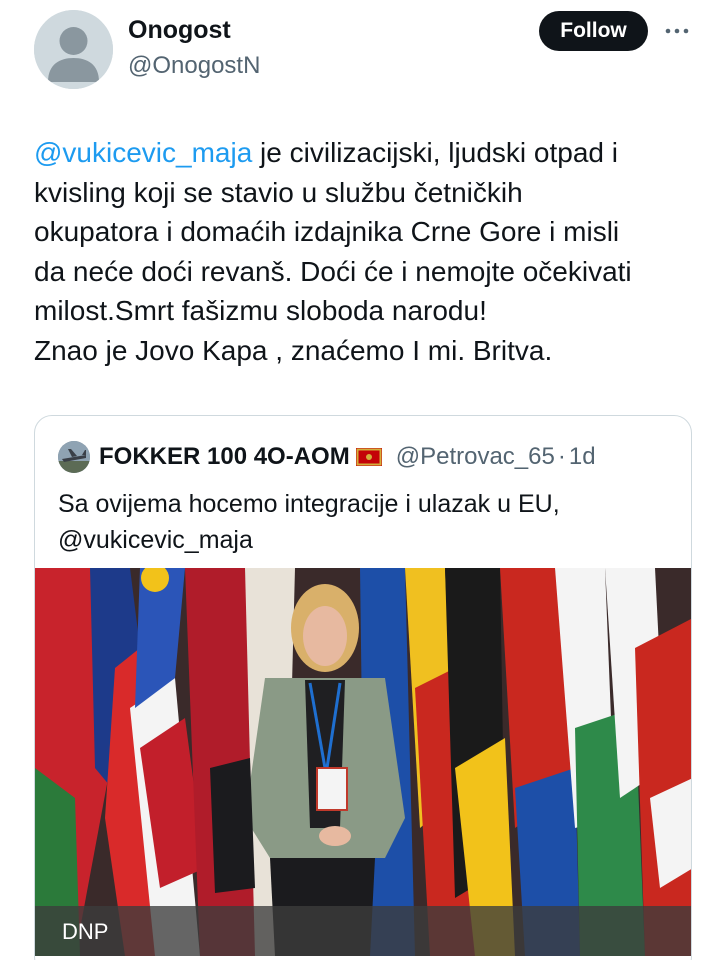  Describe the element at coordinates (363, 931) in the screenshot. I see `alt-text-bar: DNP` at that location.